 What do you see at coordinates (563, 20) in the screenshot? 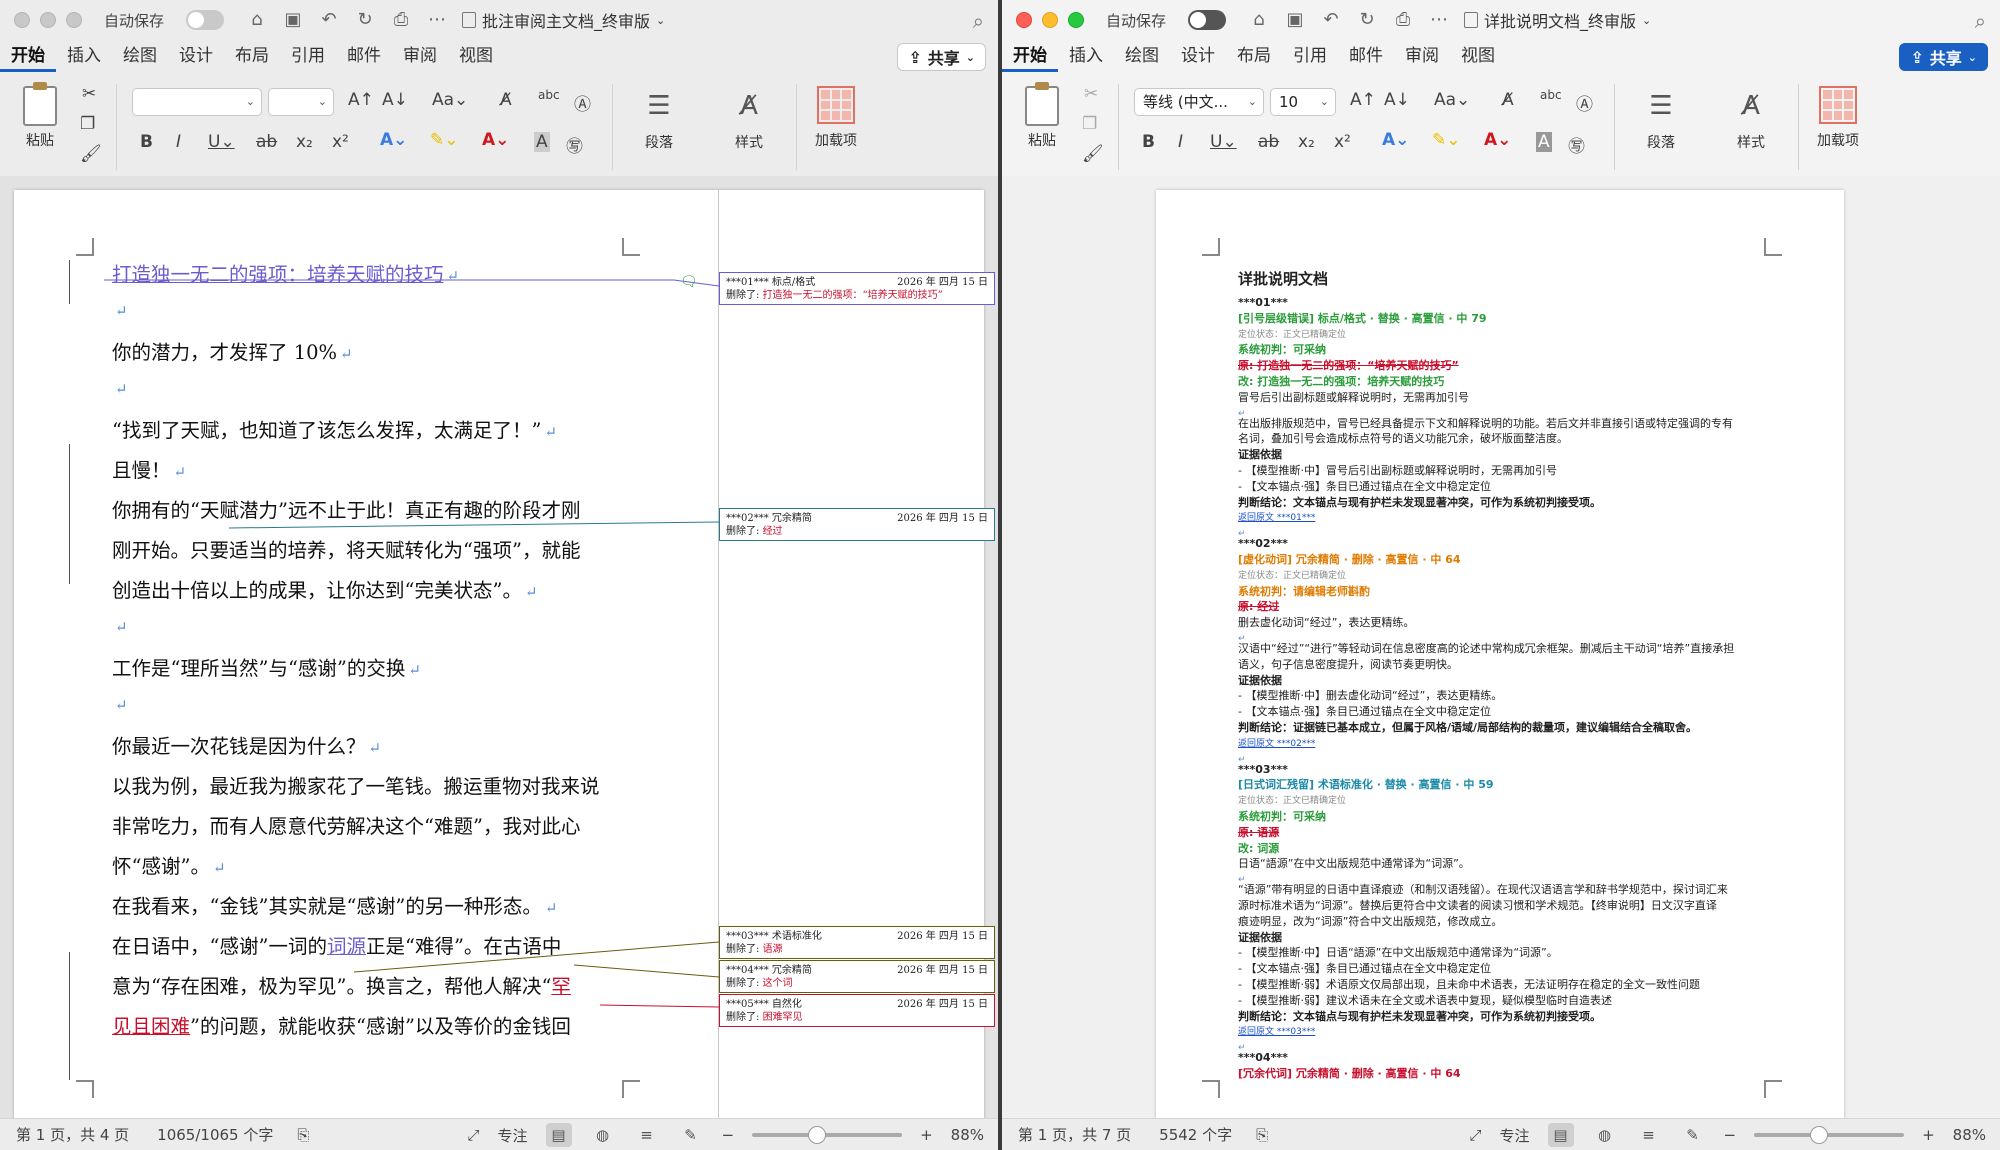
I see `document-title: 批注审阅主文档_终审版 ⌄` at bounding box center [563, 20].